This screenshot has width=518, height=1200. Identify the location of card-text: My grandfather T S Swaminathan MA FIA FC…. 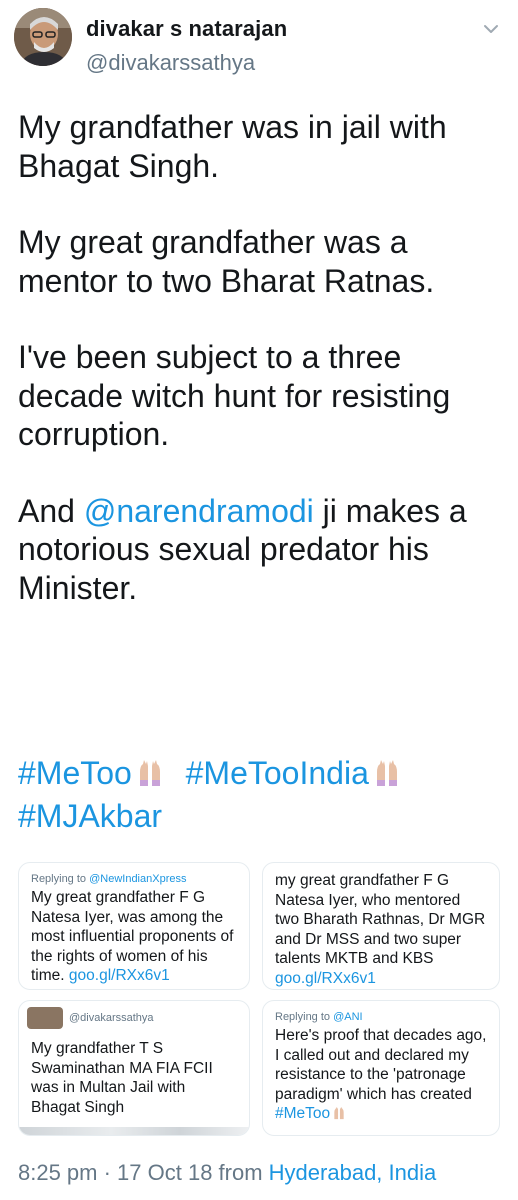
(122, 1078).